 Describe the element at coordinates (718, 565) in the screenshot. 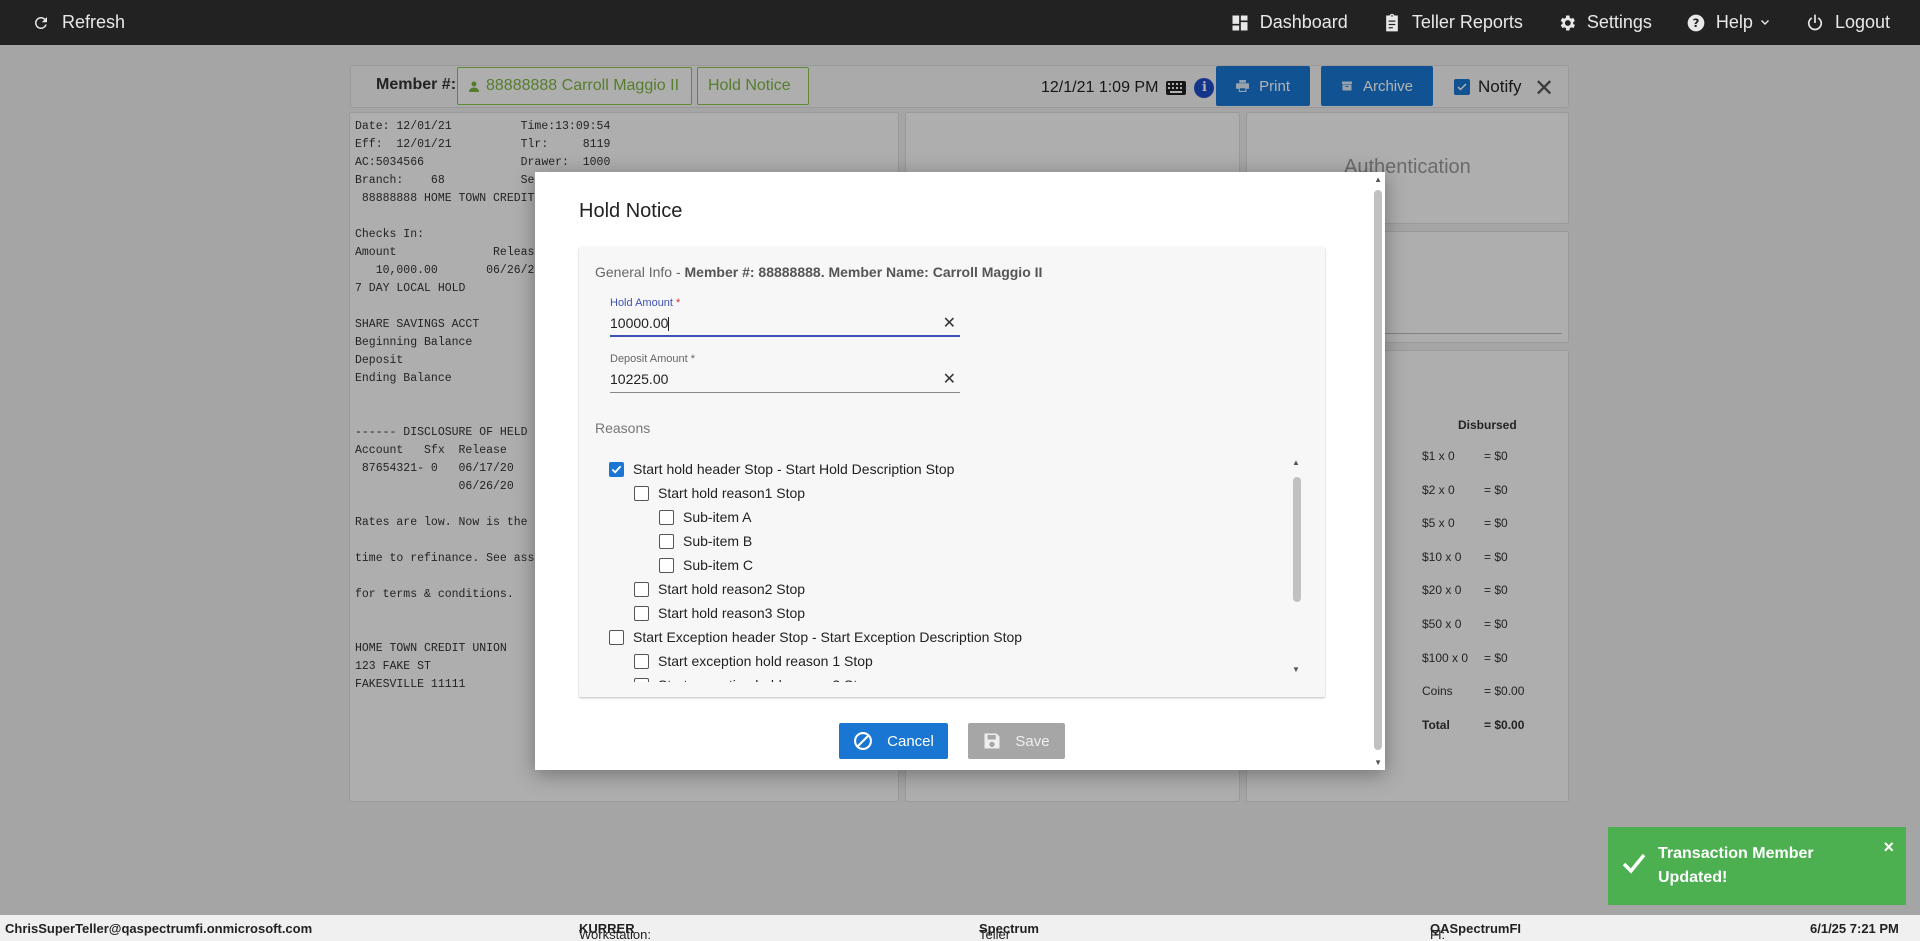

I see `reason-label: Sub-item C` at that location.